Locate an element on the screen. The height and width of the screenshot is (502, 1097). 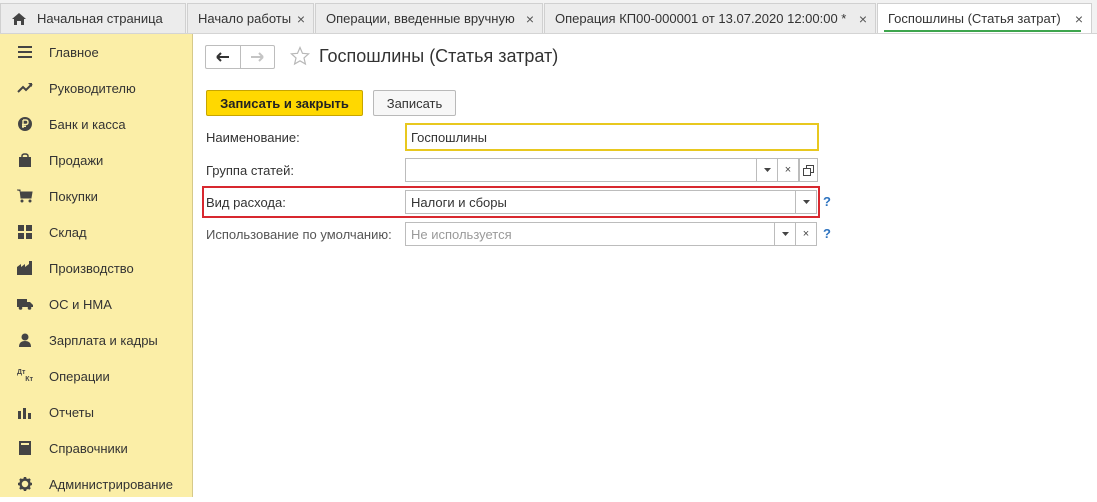
default-usage-placeholder: Не используется is located at coordinates (461, 234).